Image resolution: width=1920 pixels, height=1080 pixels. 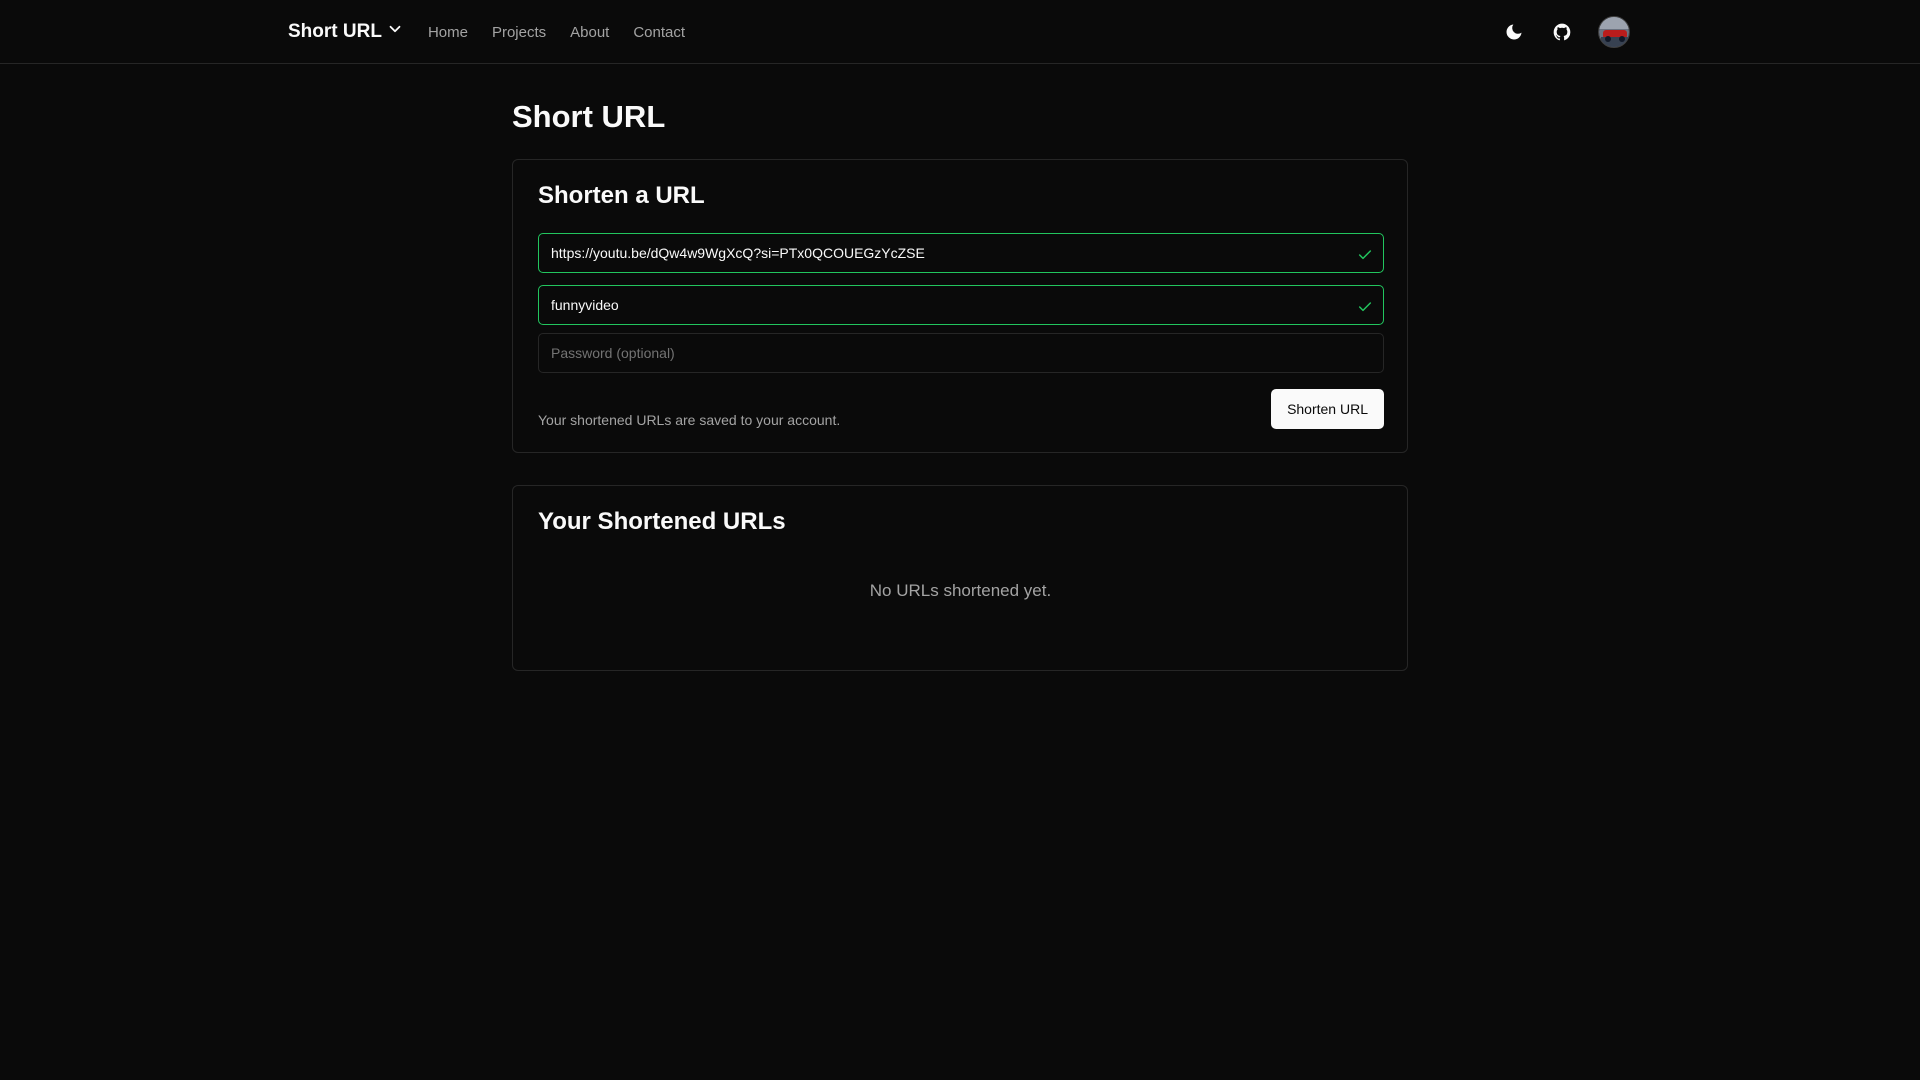 I want to click on navbar: Short URL Home Projects About Contact, so click(x=960, y=32).